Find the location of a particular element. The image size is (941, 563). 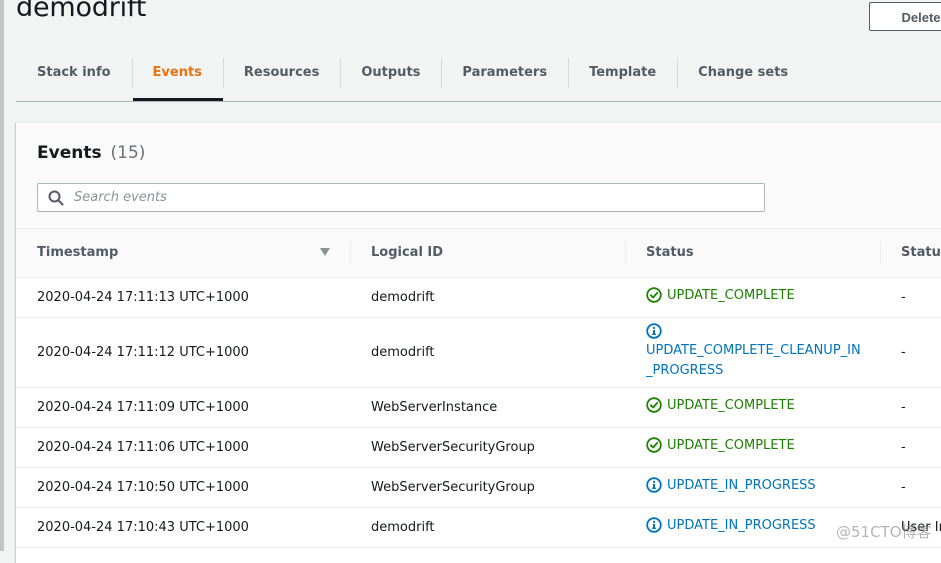

events-count: (15) is located at coordinates (128, 153).